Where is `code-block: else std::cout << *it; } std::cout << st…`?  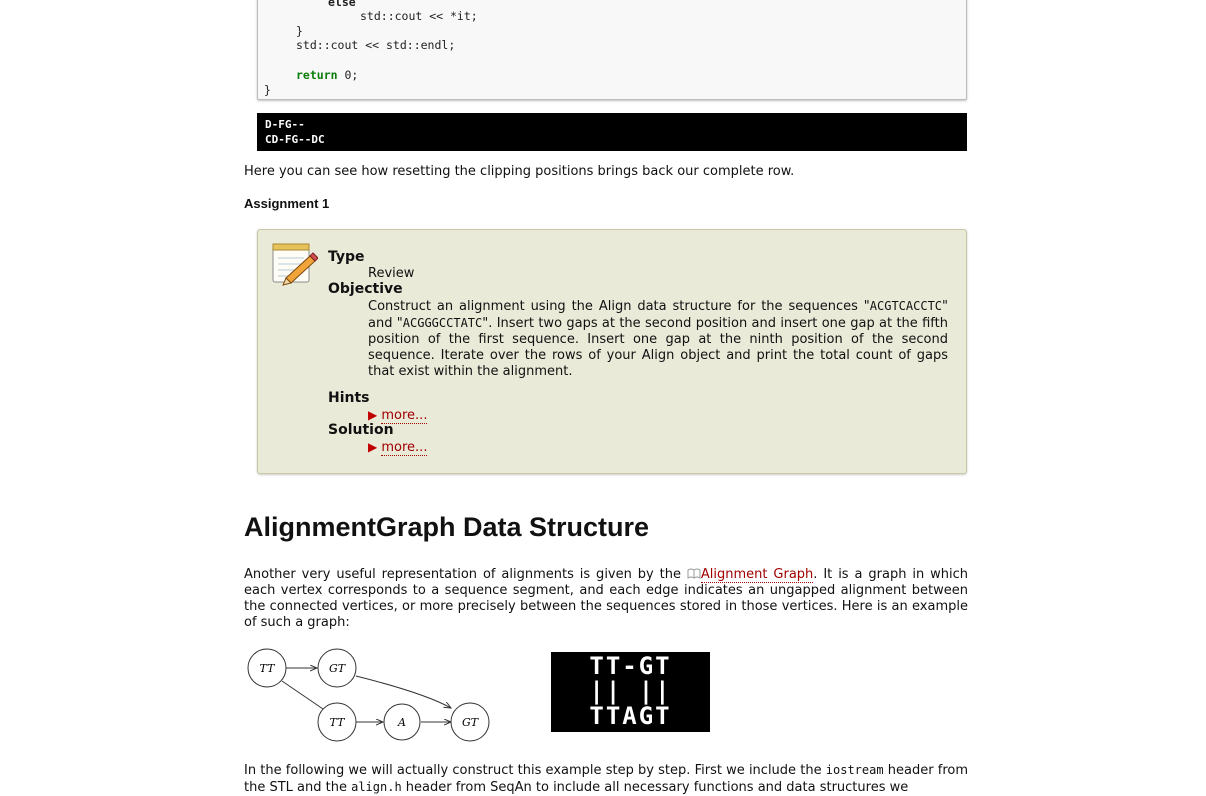
code-block: else std::cout << *it; } std::cout << st… is located at coordinates (612, 50).